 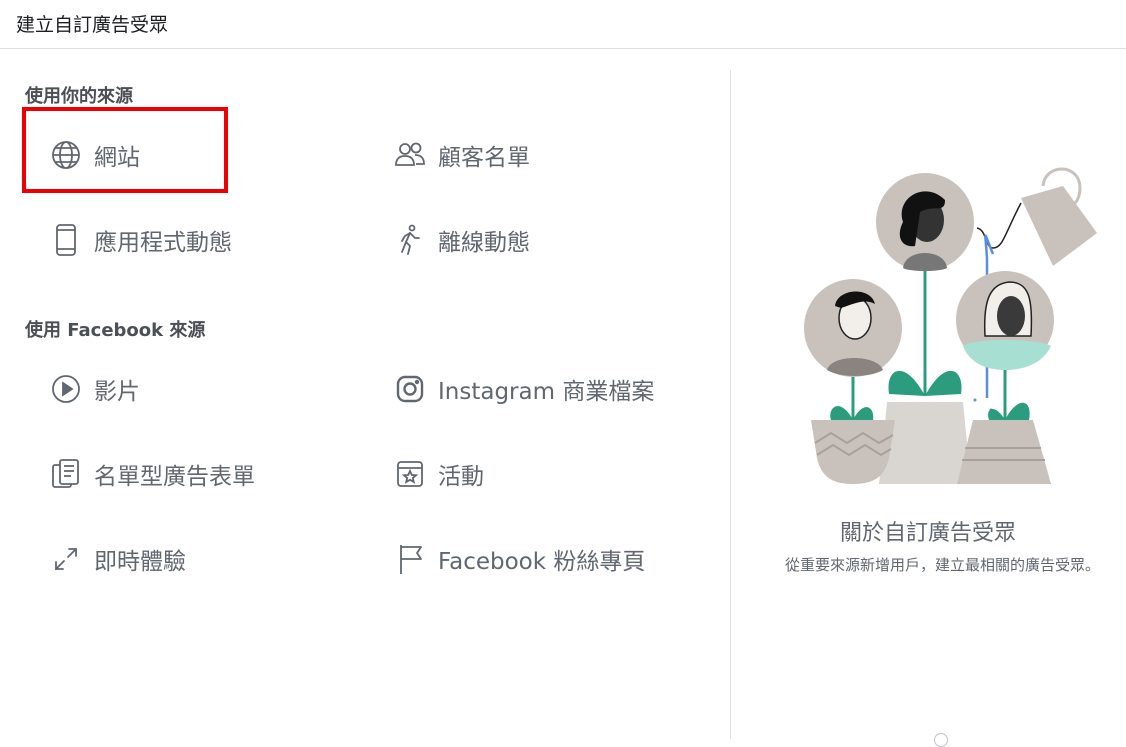 What do you see at coordinates (125, 150) in the screenshot?
I see `highlight-box` at bounding box center [125, 150].